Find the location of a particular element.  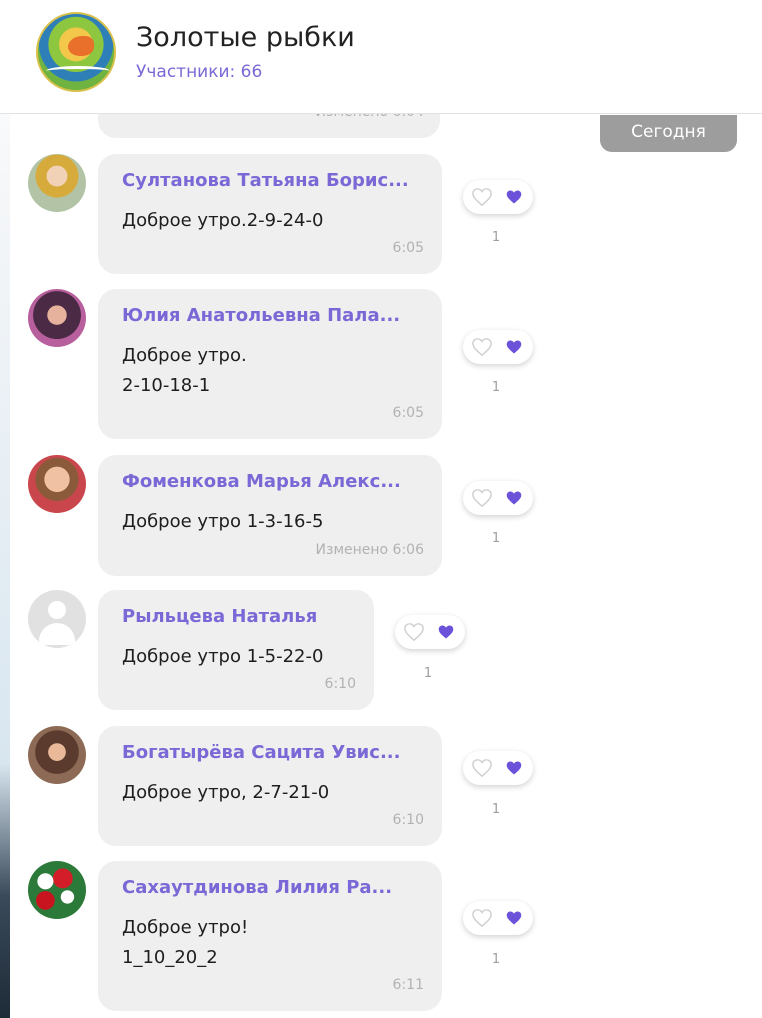

message-time: 6:11 is located at coordinates (408, 985).